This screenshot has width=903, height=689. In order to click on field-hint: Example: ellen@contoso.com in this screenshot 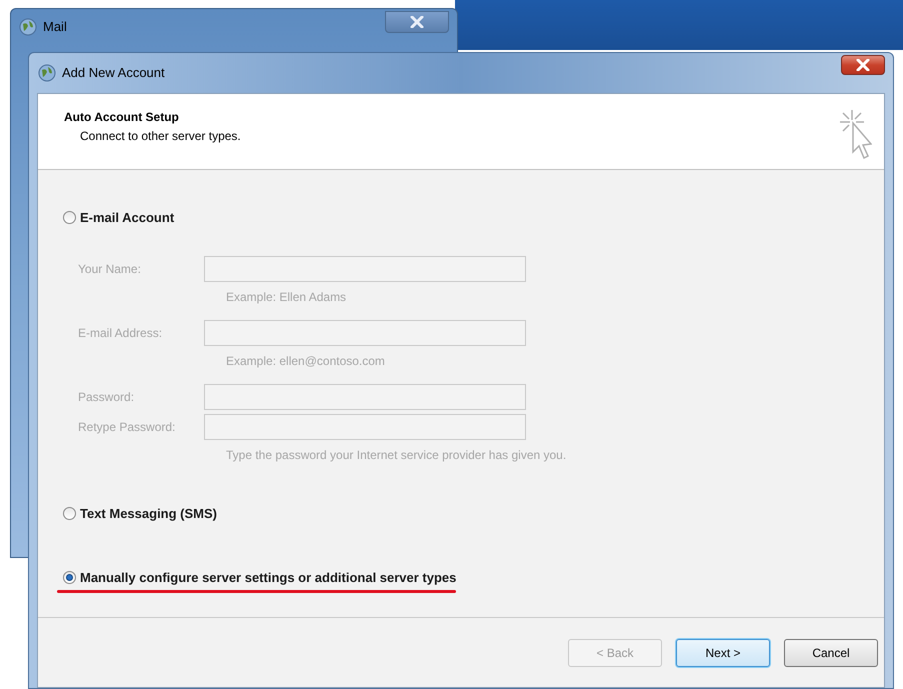, I will do `click(306, 361)`.